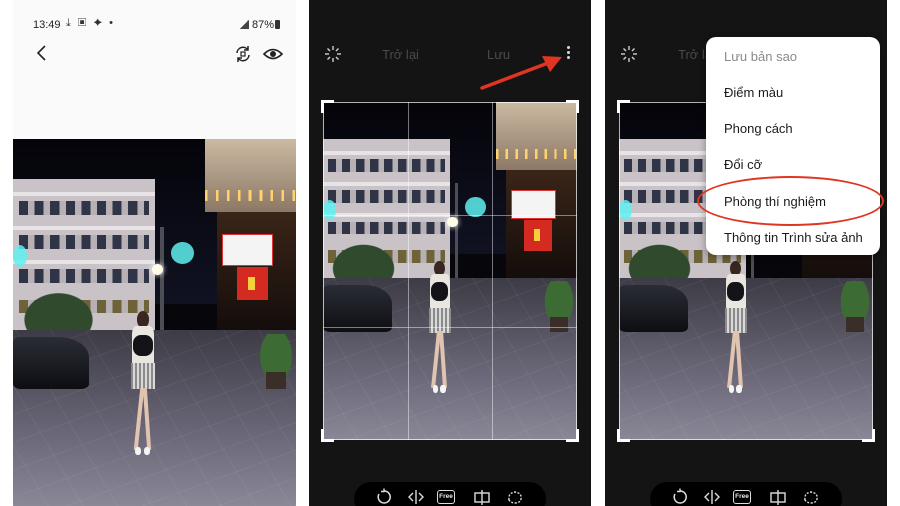 This screenshot has height=506, width=900. I want to click on status-bar: 13:49 ⤓ ▣ ✦ • 87%, so click(154, 23).